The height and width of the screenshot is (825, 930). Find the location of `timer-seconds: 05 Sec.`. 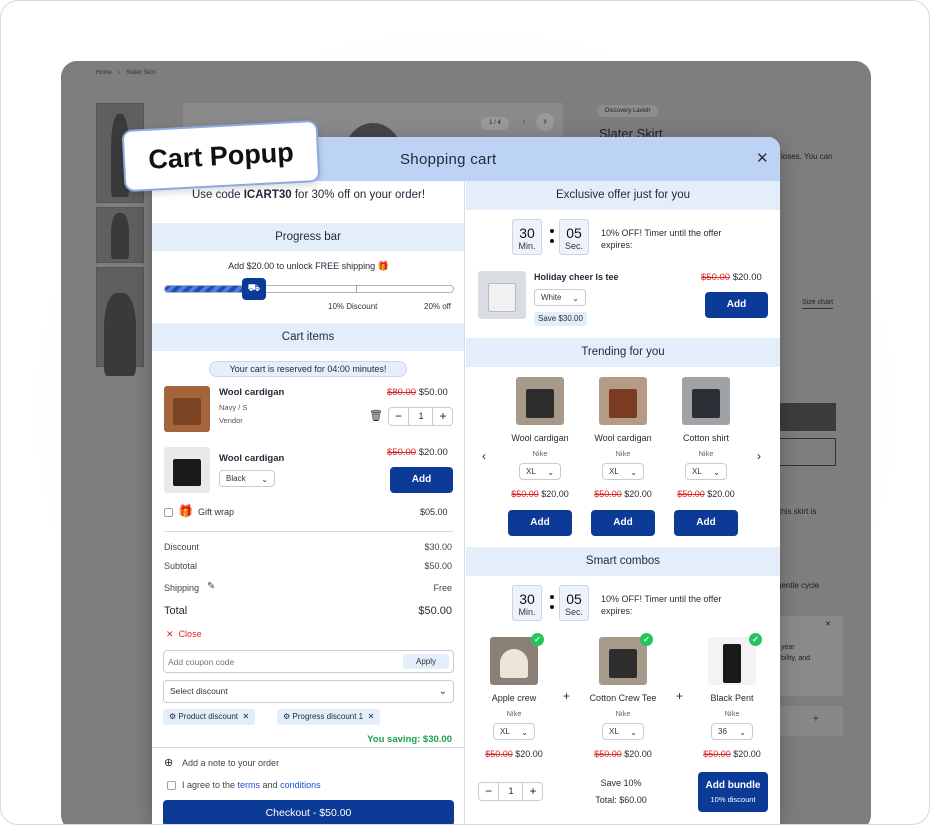

timer-seconds: 05 Sec. is located at coordinates (574, 603).